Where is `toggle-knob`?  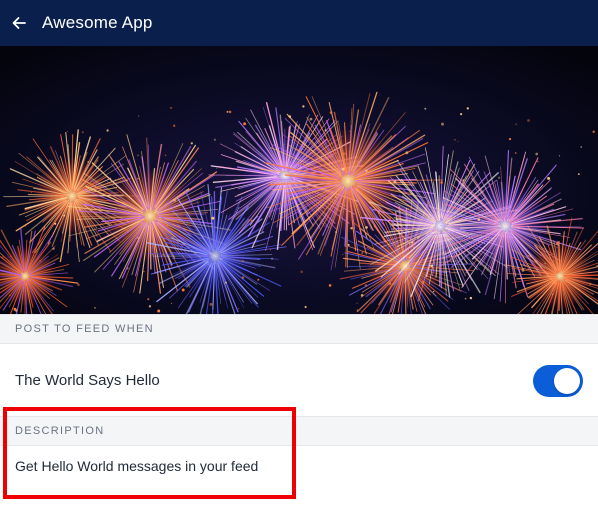
toggle-knob is located at coordinates (567, 381).